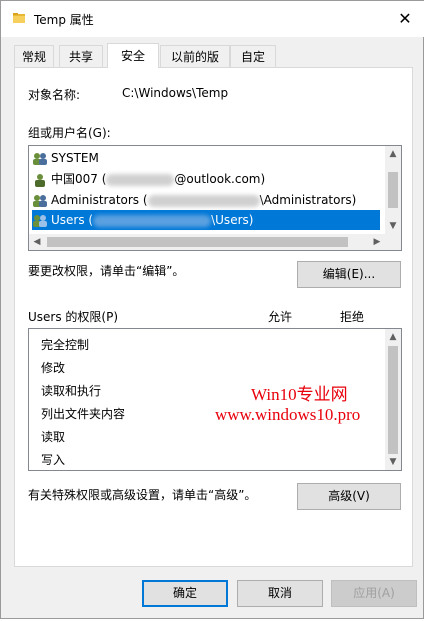 Image resolution: width=426 pixels, height=621 pixels. I want to click on user-suffix: \Users), so click(232, 220).